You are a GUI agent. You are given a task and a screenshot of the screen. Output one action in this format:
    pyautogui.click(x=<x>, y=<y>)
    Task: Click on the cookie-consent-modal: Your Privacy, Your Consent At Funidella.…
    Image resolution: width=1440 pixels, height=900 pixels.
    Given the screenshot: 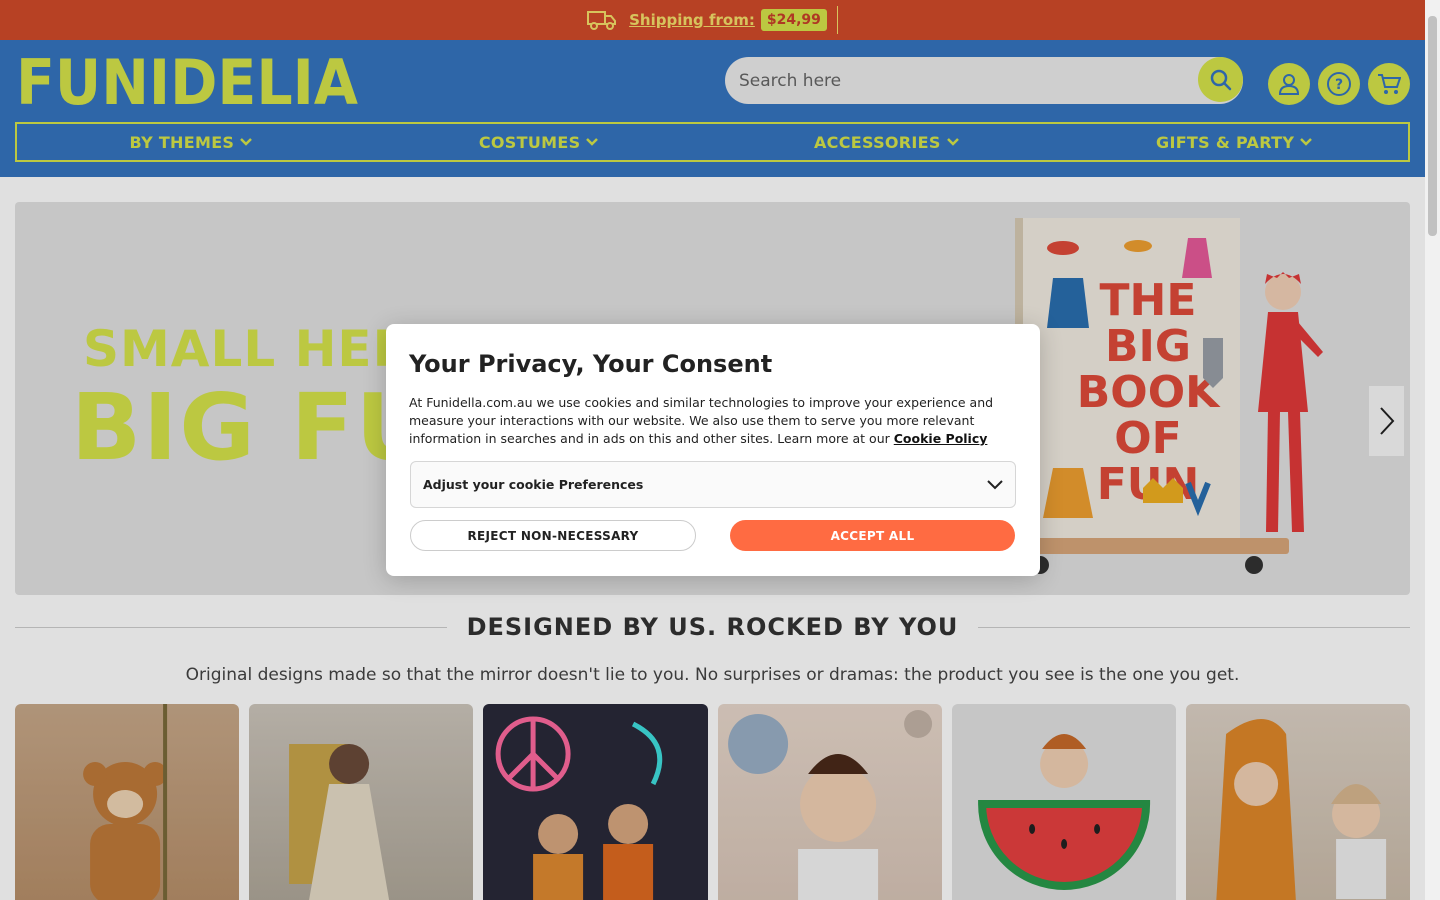 What is the action you would take?
    pyautogui.click(x=713, y=450)
    